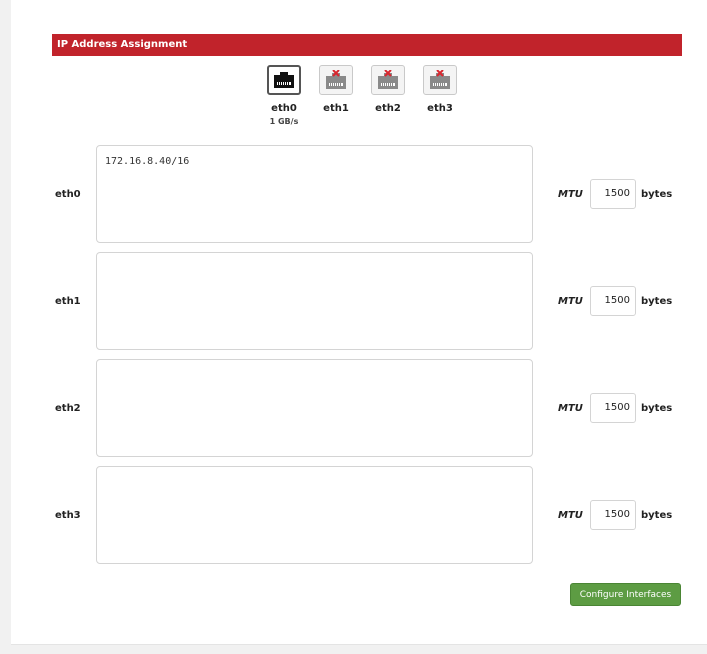 This screenshot has width=707, height=654. What do you see at coordinates (68, 515) in the screenshot?
I see `interface-label: eth3` at bounding box center [68, 515].